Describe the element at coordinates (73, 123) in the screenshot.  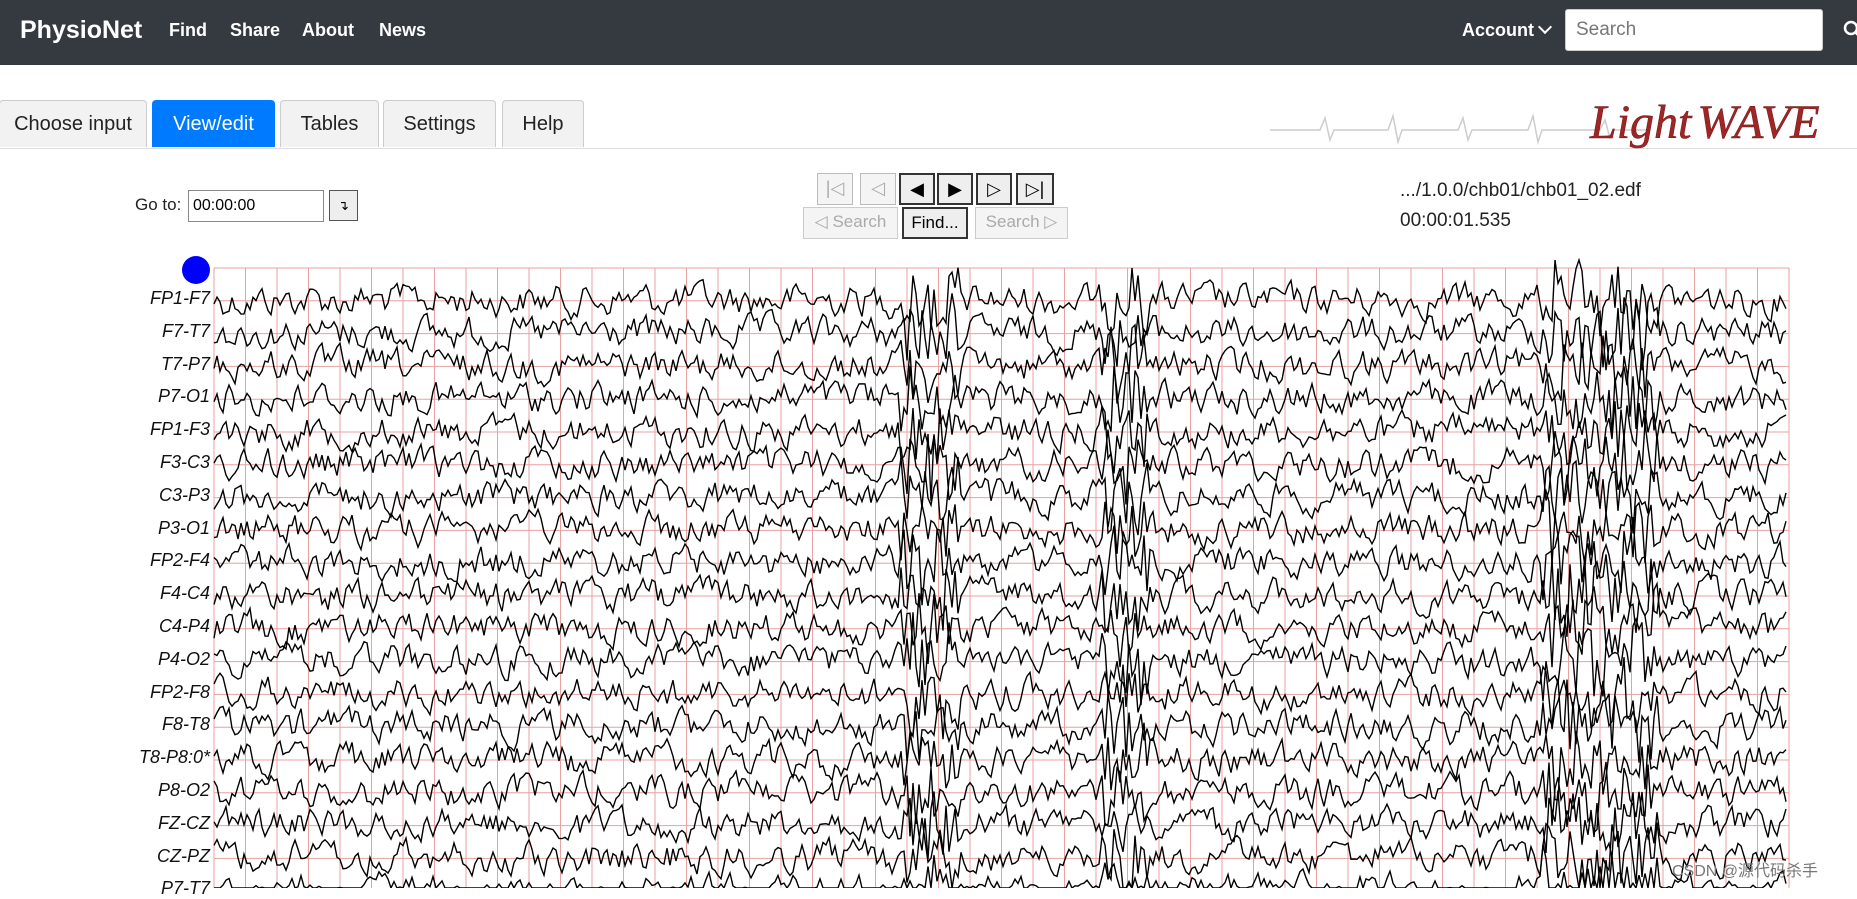
I see `tab-choose-input: Choose input` at that location.